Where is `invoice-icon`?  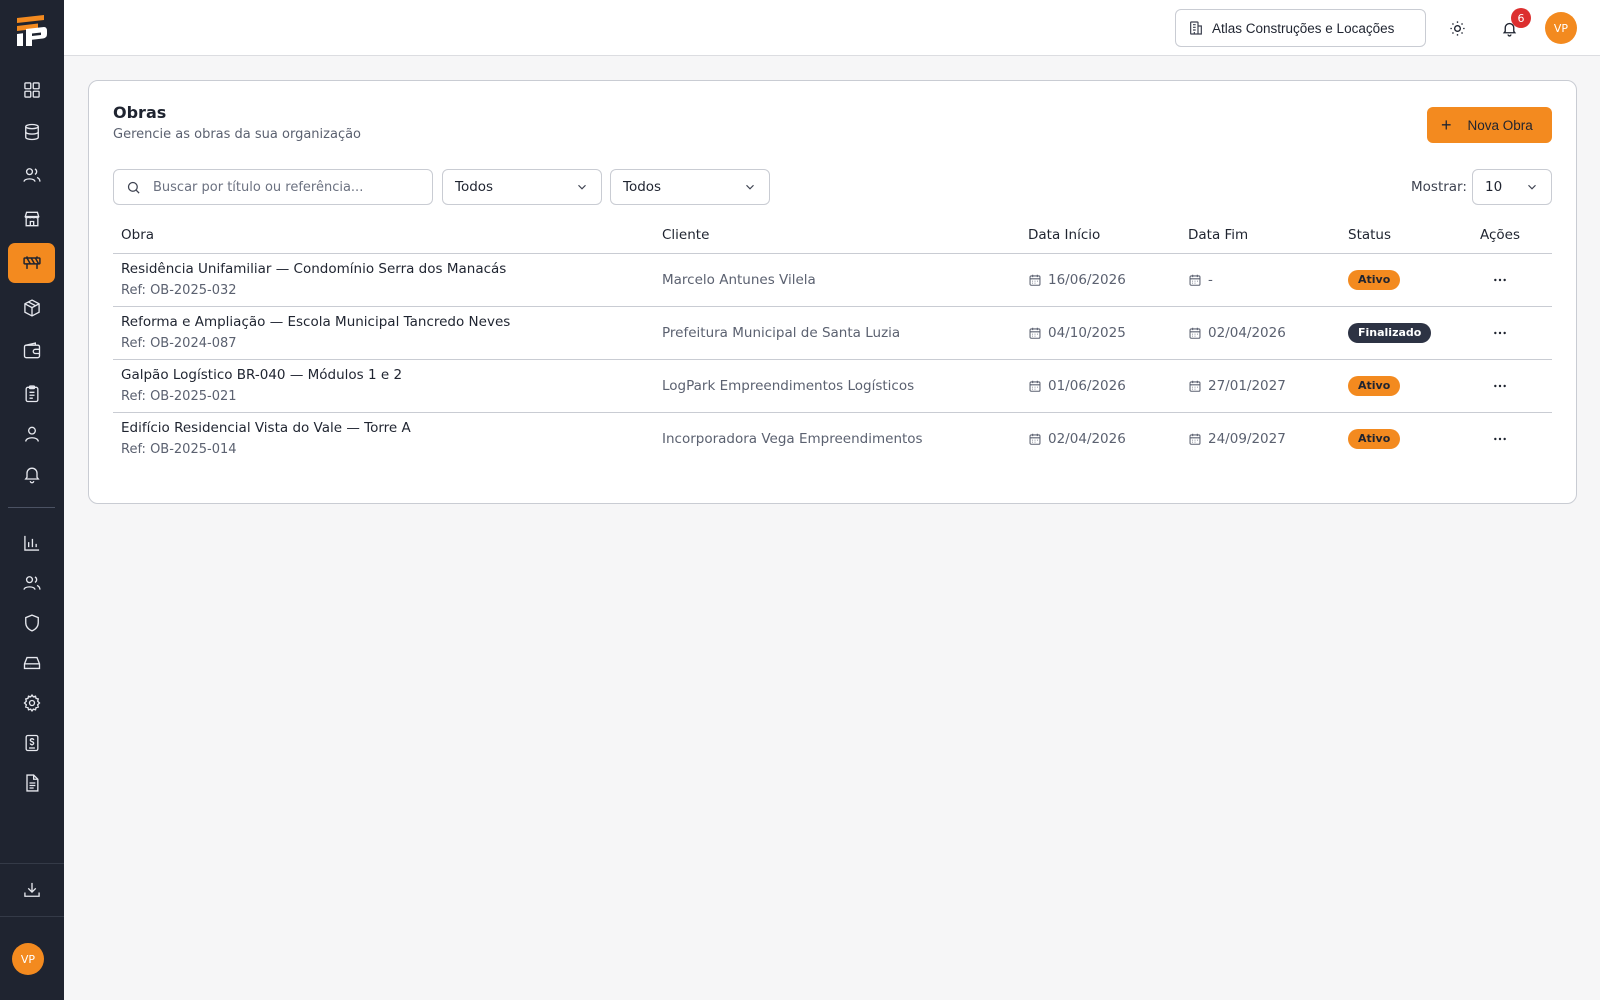
invoice-icon is located at coordinates (31, 743).